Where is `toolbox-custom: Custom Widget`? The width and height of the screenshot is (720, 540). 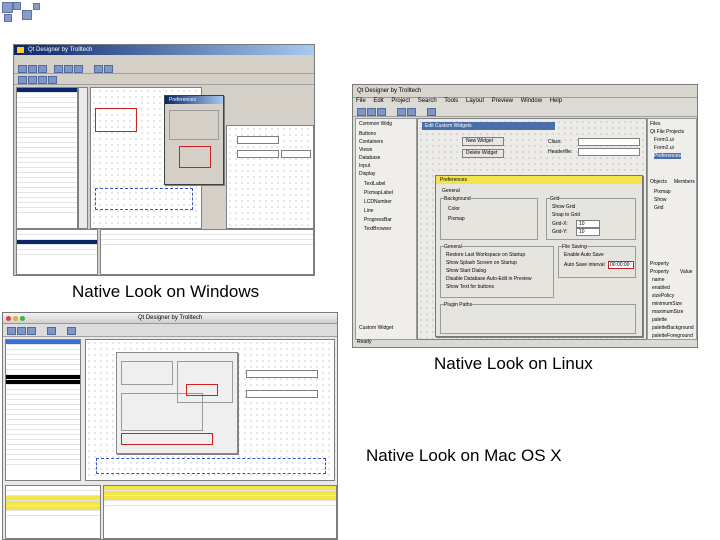
toolbox-custom: Custom Widget is located at coordinates (376, 328).